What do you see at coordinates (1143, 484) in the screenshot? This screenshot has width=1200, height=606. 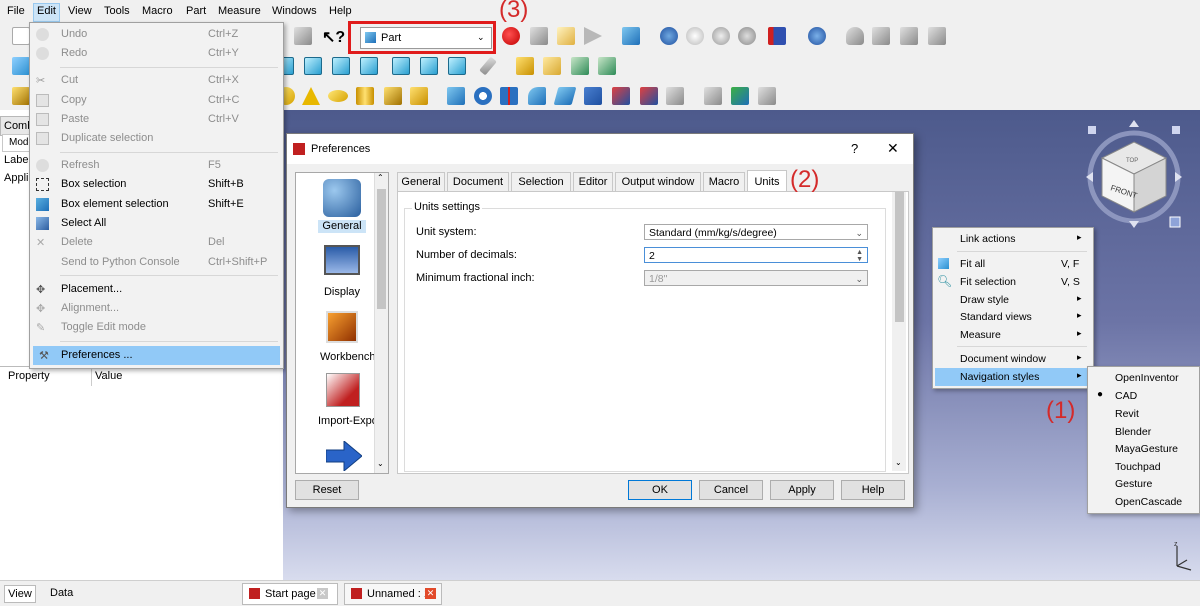 I see `nav-style-gesture: Gesture` at bounding box center [1143, 484].